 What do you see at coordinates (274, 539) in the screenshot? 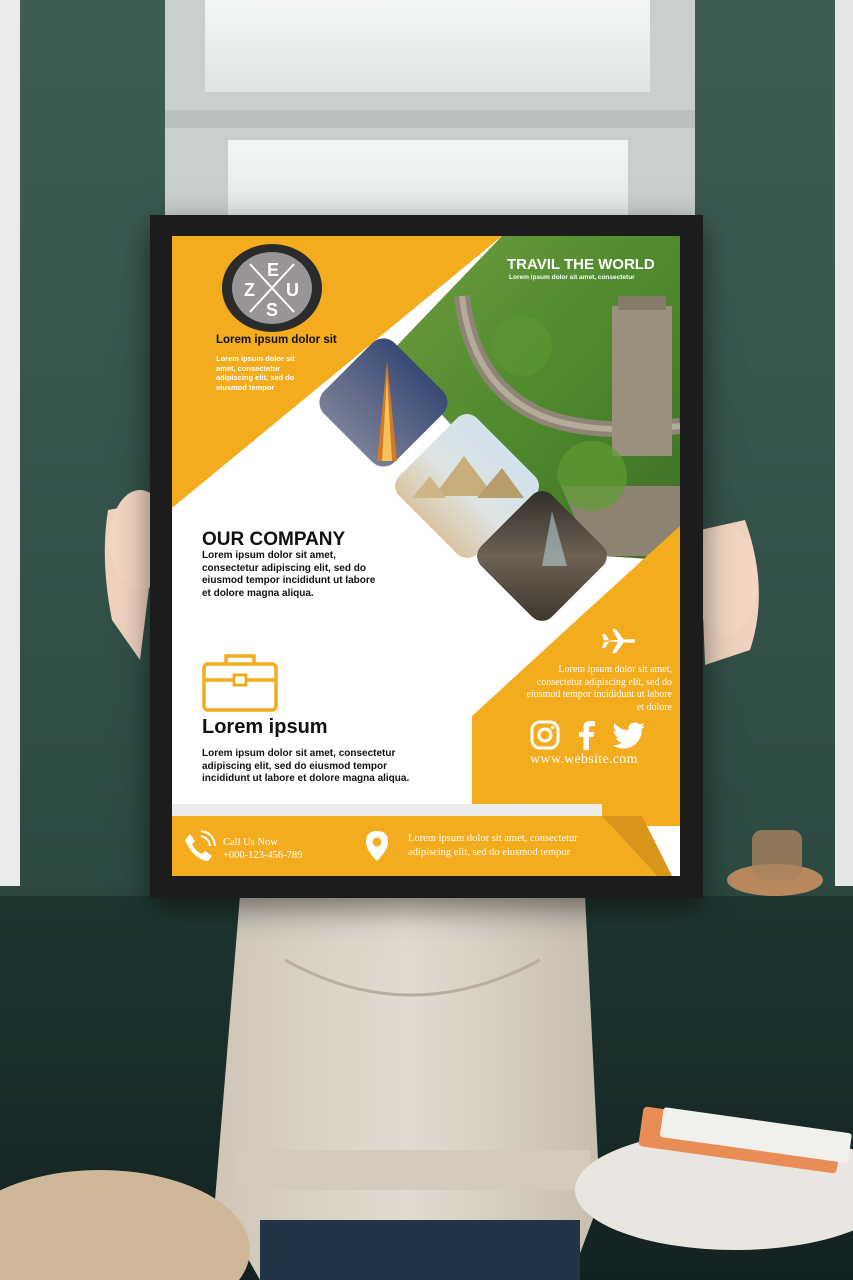
I see `company-title: OUR COMPANY` at bounding box center [274, 539].